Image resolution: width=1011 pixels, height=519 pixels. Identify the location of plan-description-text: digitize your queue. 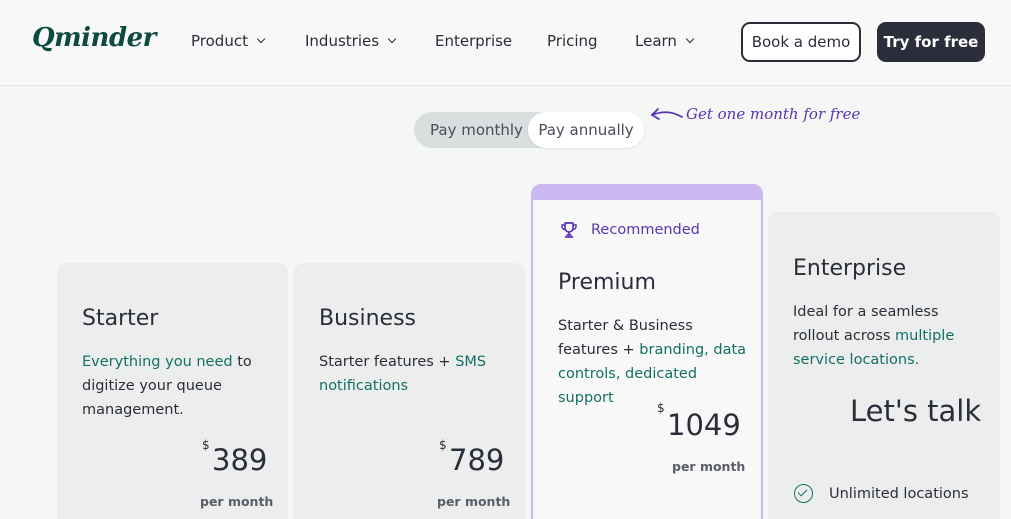
(152, 386).